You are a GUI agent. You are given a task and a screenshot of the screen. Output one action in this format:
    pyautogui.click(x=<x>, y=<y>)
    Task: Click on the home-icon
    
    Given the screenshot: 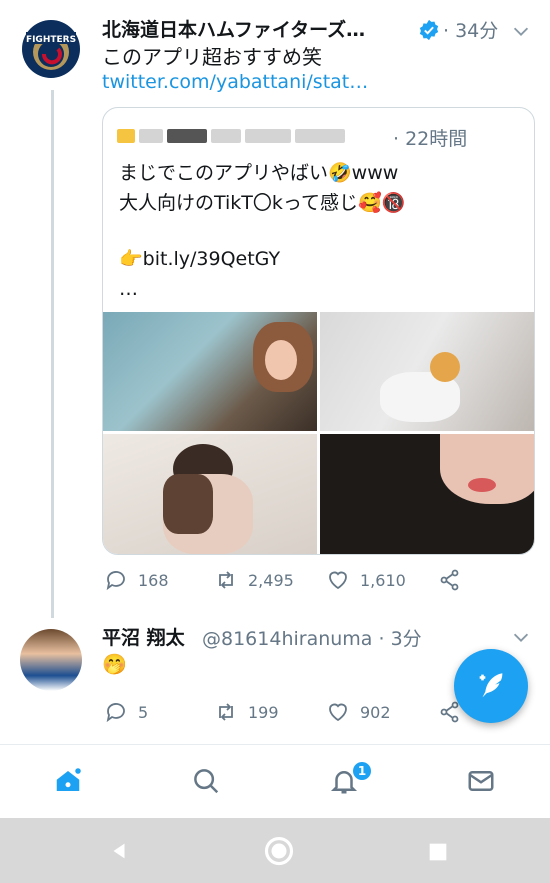 What is the action you would take?
    pyautogui.click(x=68, y=779)
    